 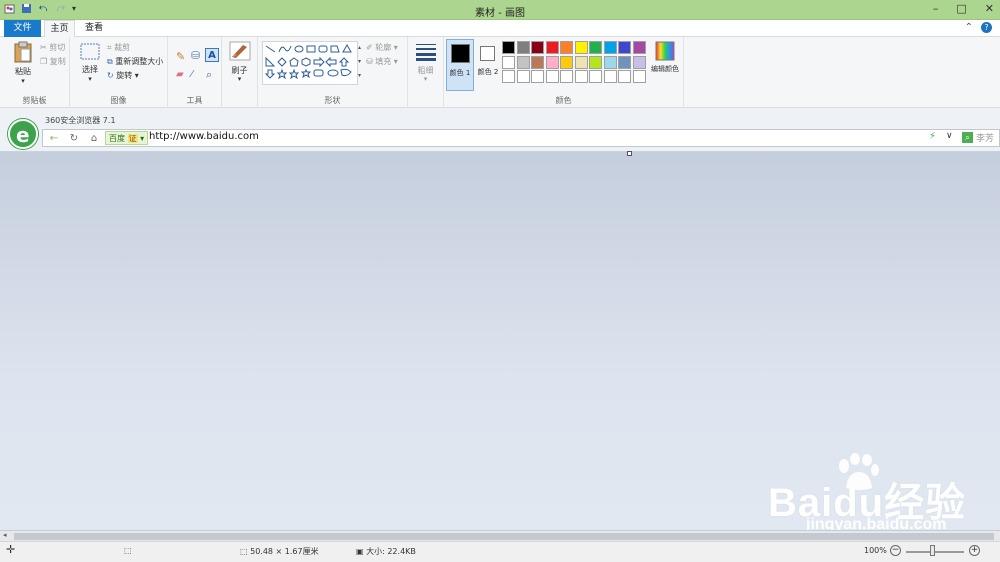 I want to click on refresh-icon: ↻, so click(x=74, y=138).